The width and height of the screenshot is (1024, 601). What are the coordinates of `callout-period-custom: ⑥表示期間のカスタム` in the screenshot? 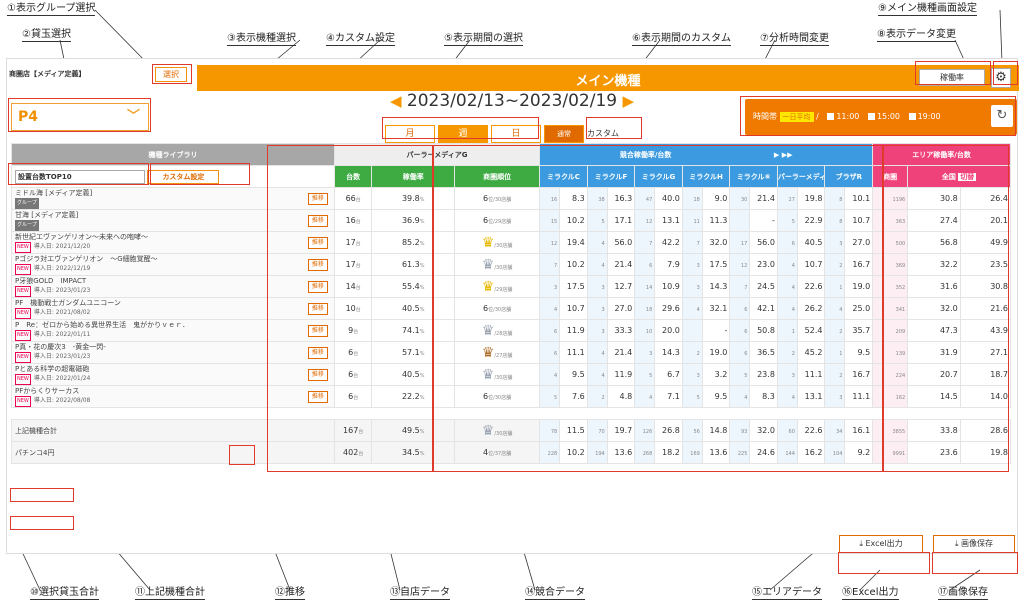 It's located at (681, 39).